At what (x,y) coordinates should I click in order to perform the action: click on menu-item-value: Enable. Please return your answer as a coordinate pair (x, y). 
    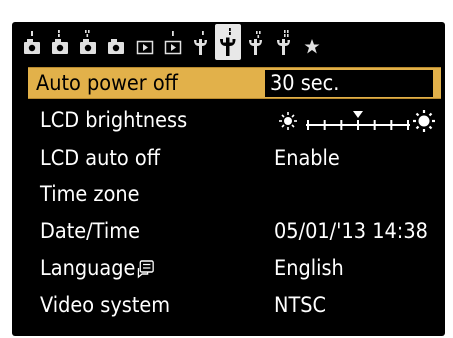
    Looking at the image, I should click on (307, 158).